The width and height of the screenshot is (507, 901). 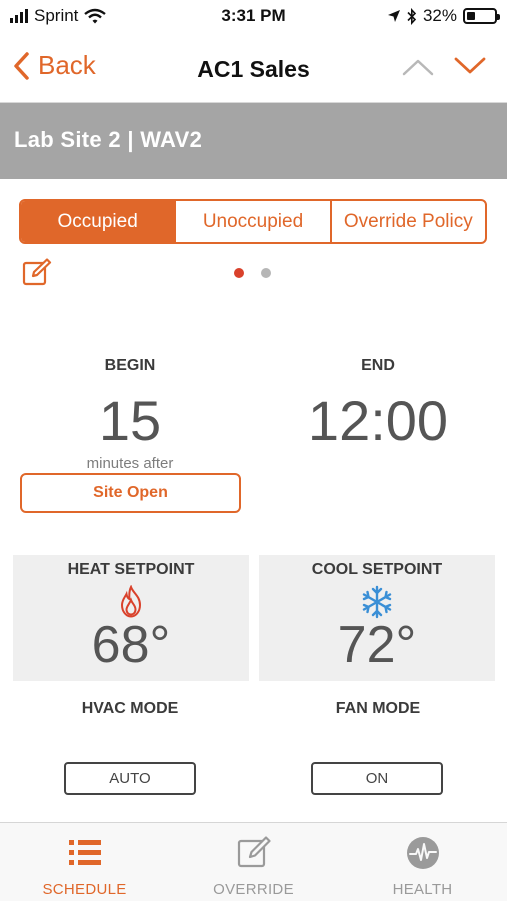 I want to click on begin-value: 15, so click(x=130, y=420).